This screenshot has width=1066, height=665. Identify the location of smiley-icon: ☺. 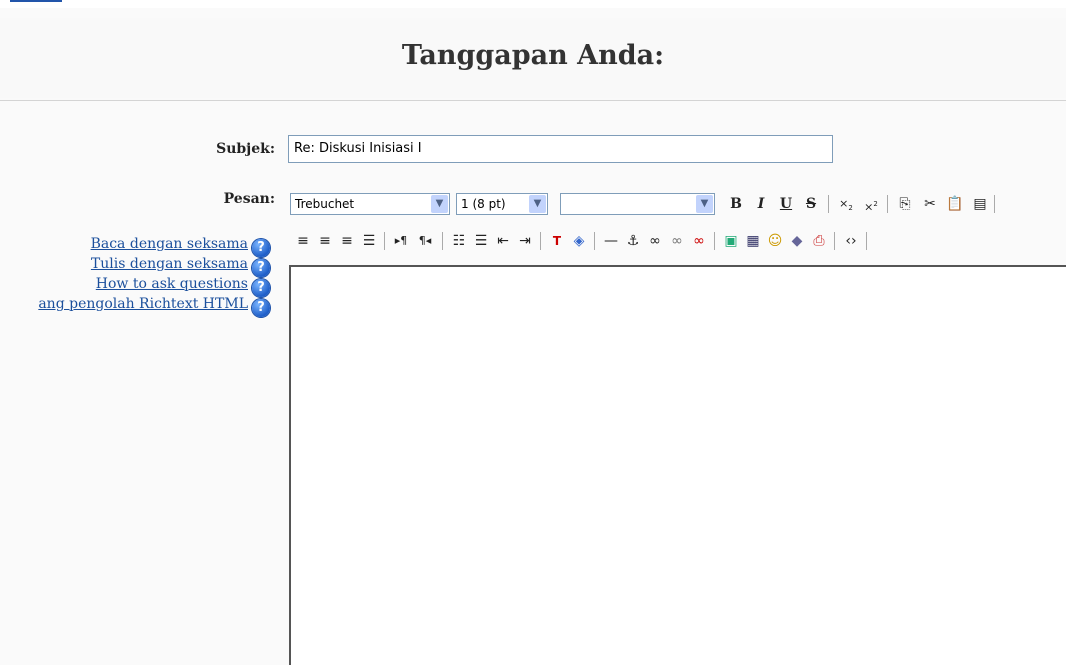
(775, 241).